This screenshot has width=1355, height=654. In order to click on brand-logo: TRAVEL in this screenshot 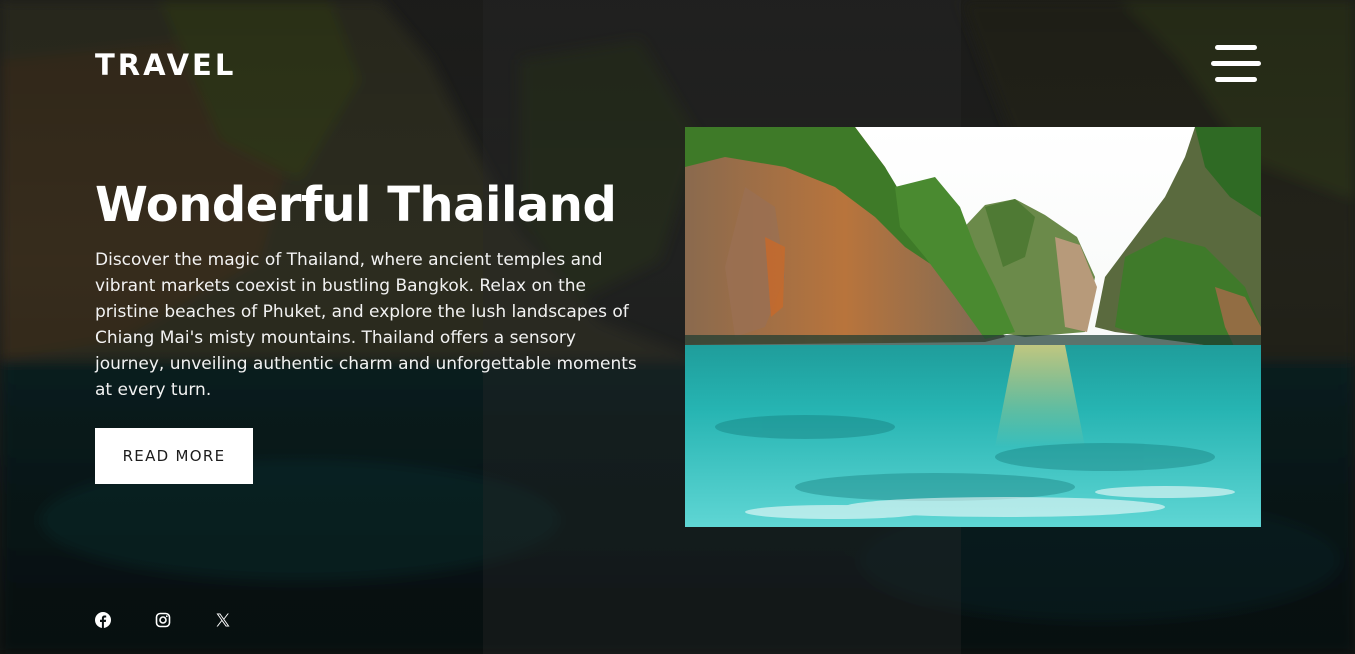, I will do `click(165, 65)`.